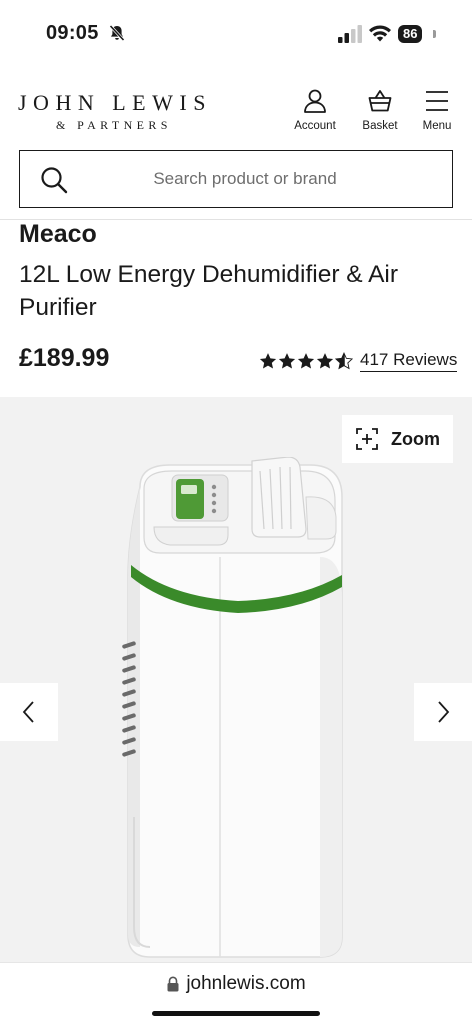 This screenshot has width=472, height=1024. What do you see at coordinates (54, 180) in the screenshot?
I see `search-icon` at bounding box center [54, 180].